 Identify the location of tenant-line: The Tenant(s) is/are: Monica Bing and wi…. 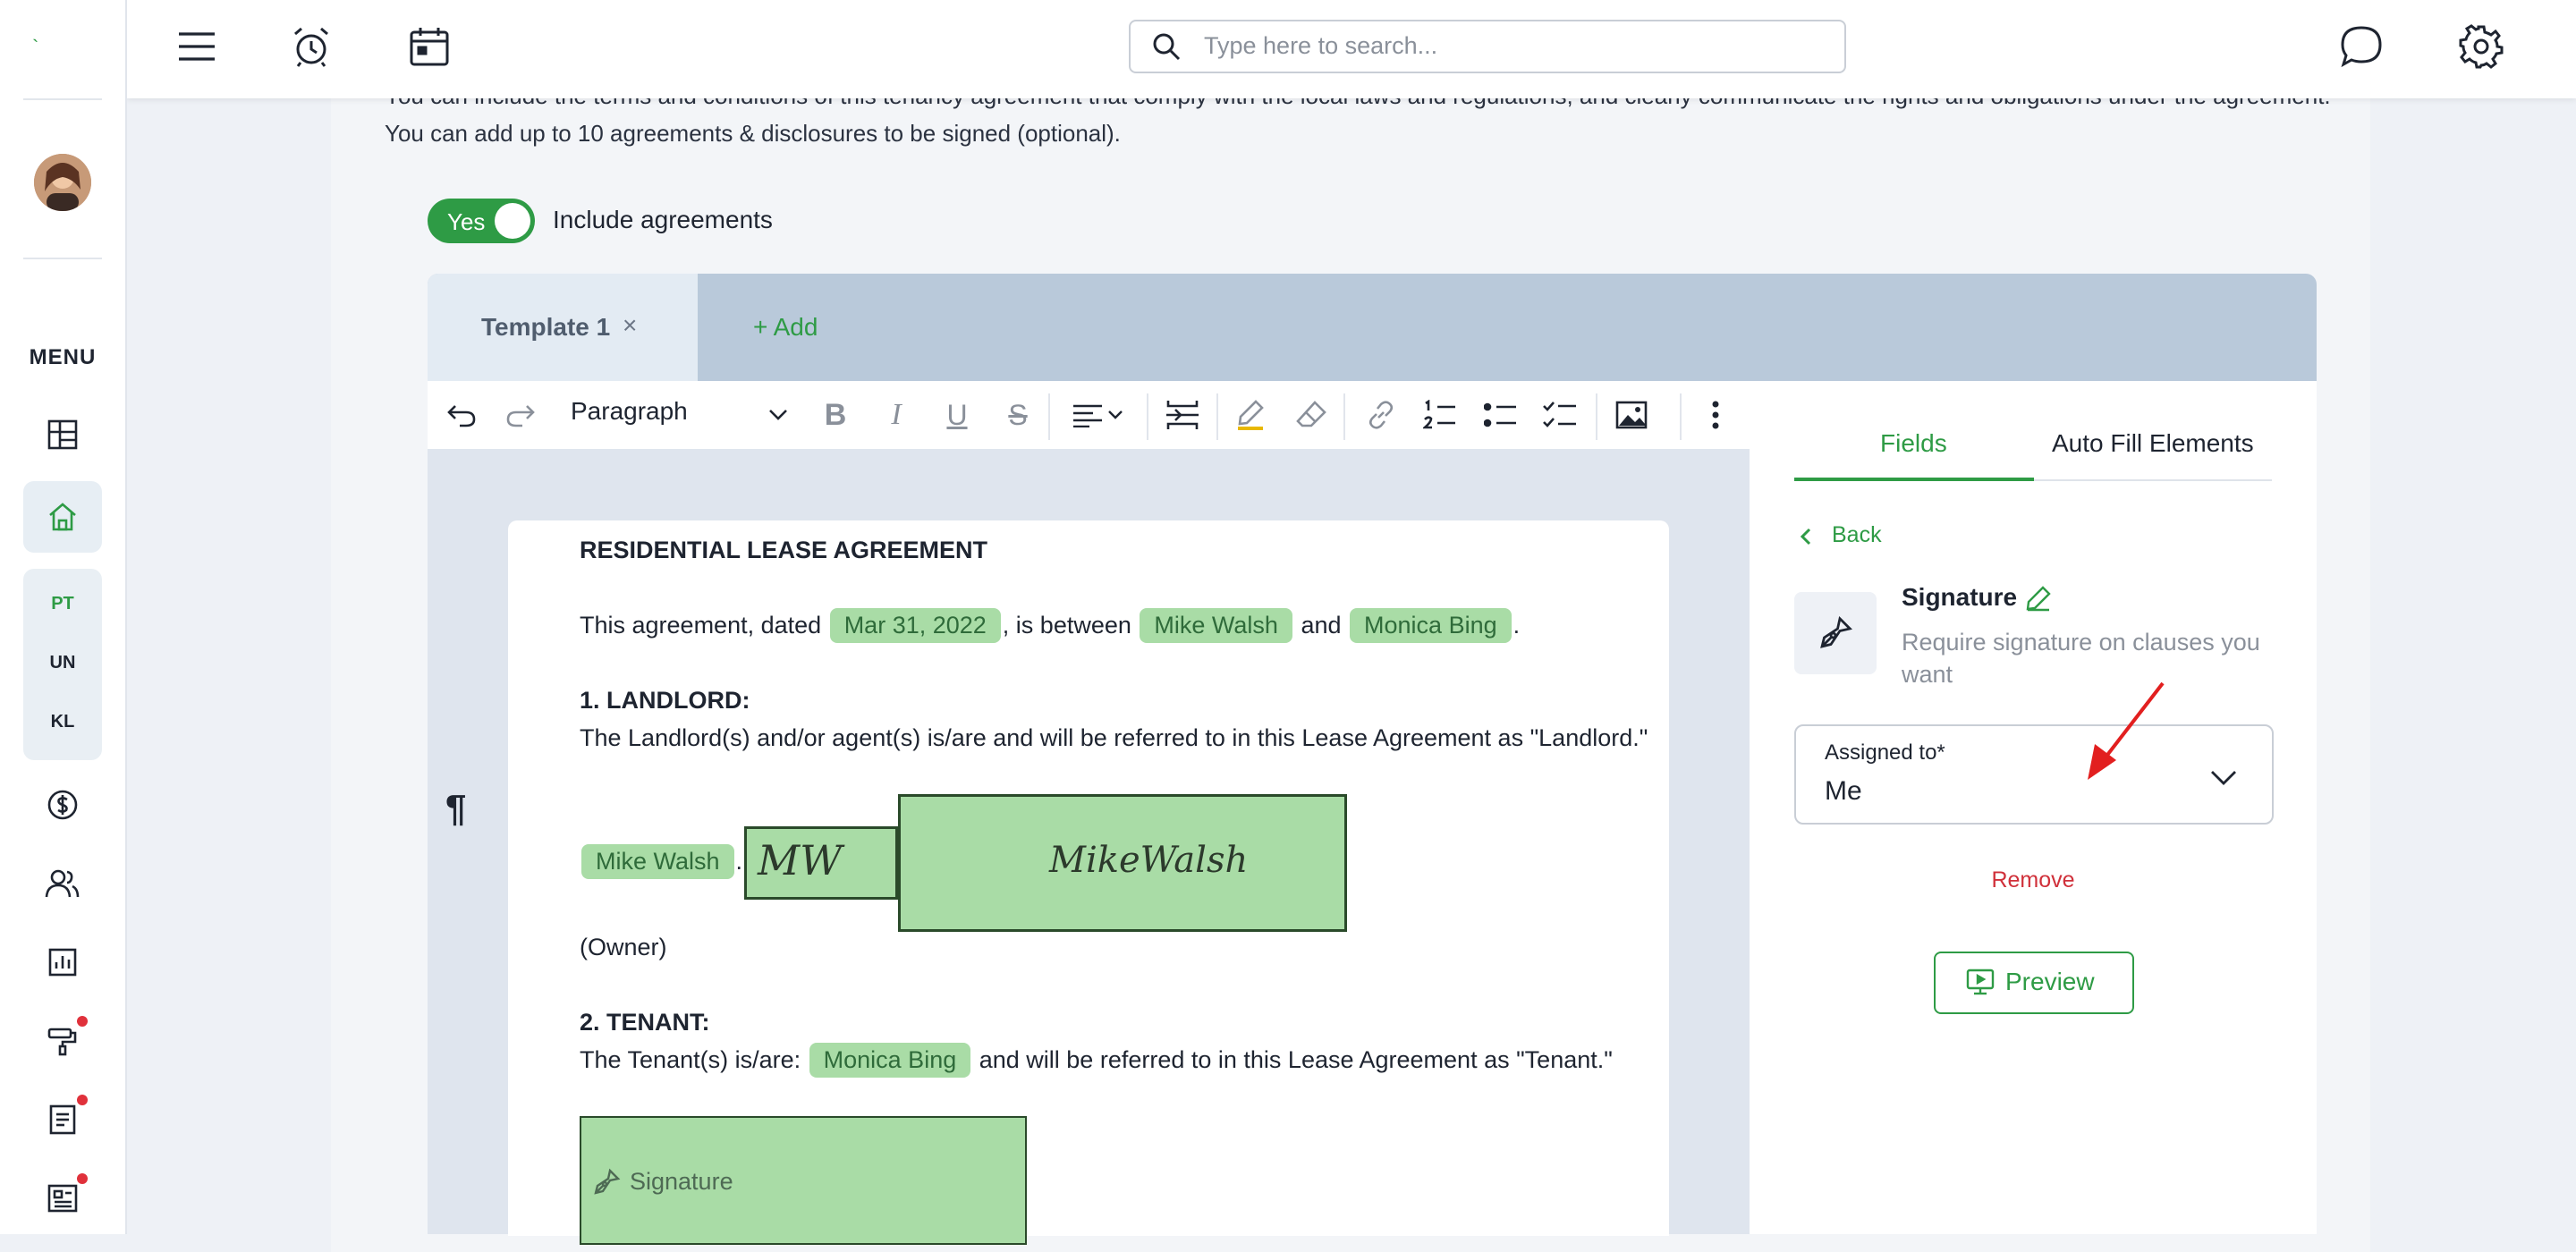
(1096, 1060).